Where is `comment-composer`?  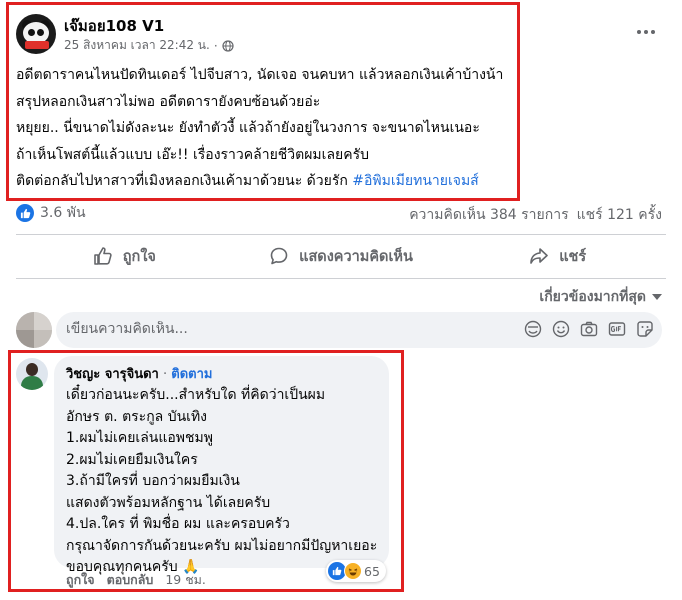 comment-composer is located at coordinates (359, 330).